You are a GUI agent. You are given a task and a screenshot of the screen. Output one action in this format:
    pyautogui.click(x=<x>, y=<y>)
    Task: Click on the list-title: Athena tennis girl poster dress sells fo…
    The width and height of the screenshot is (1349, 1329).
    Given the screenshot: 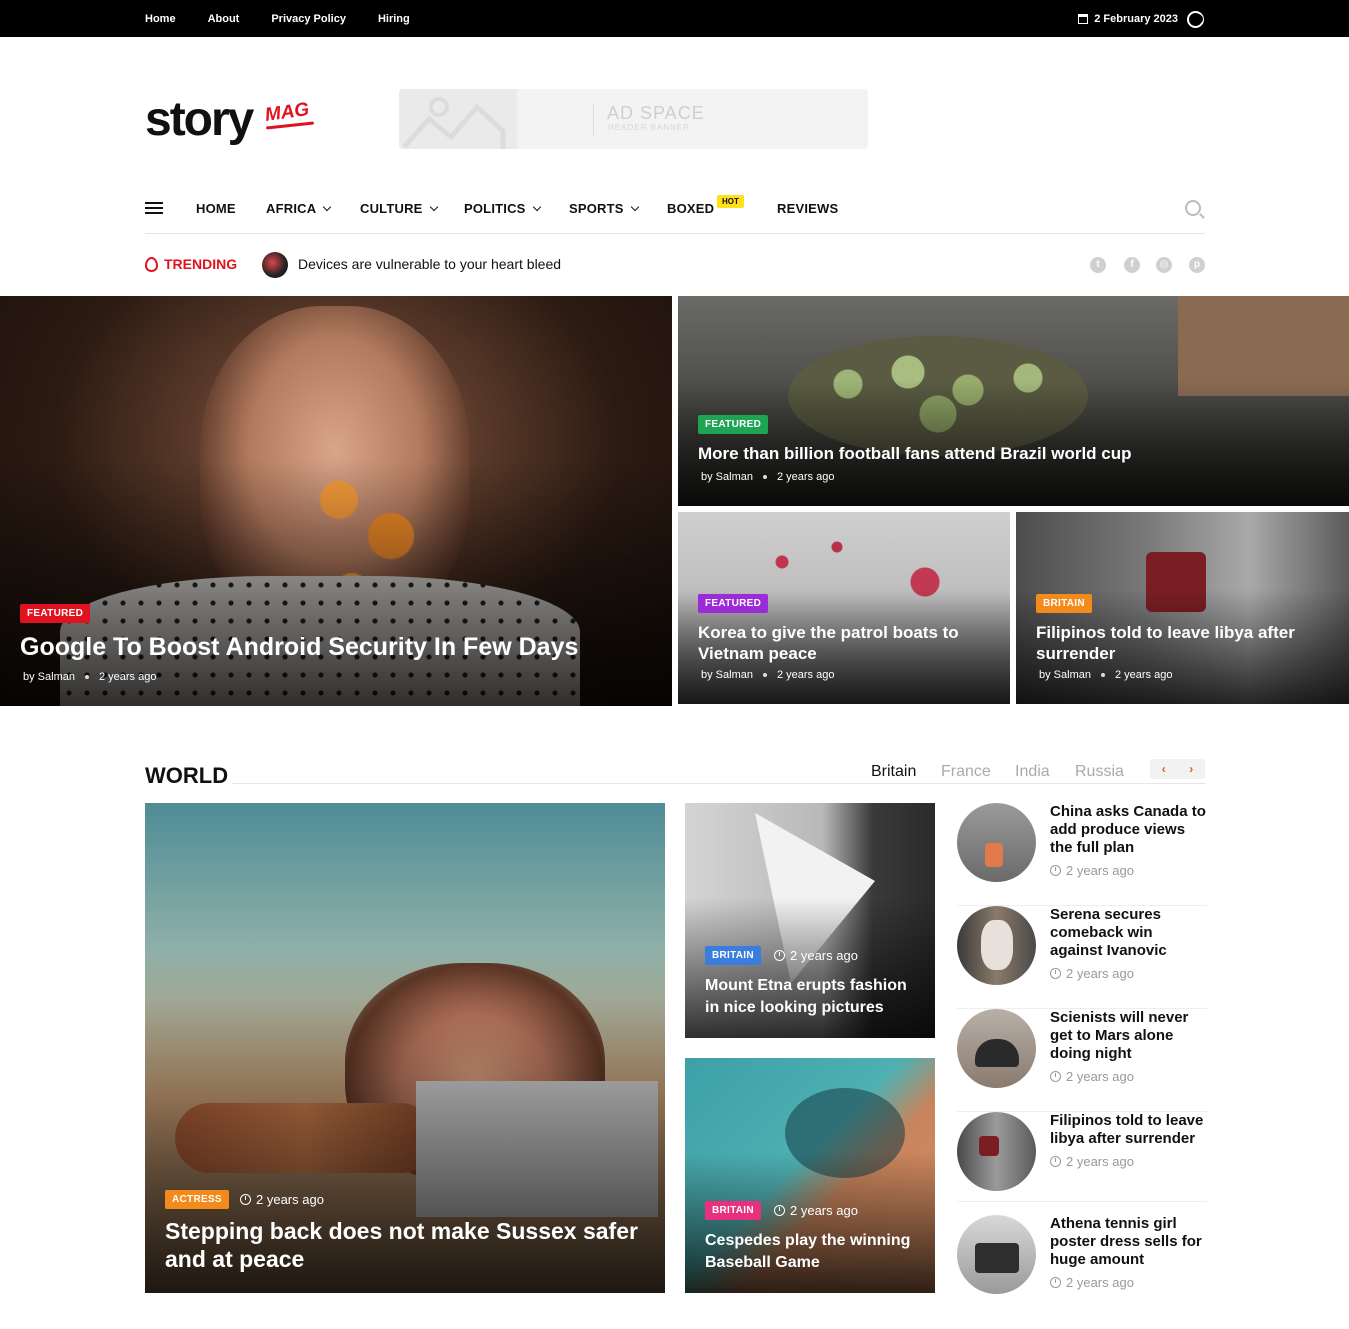 What is the action you would take?
    pyautogui.click(x=1128, y=1242)
    